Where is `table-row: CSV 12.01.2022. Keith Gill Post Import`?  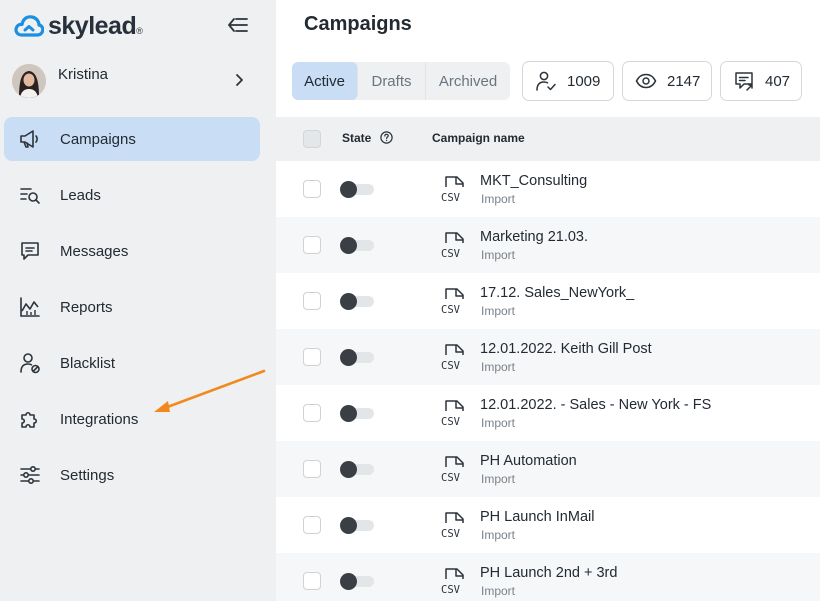 table-row: CSV 12.01.2022. Keith Gill Post Import is located at coordinates (548, 357).